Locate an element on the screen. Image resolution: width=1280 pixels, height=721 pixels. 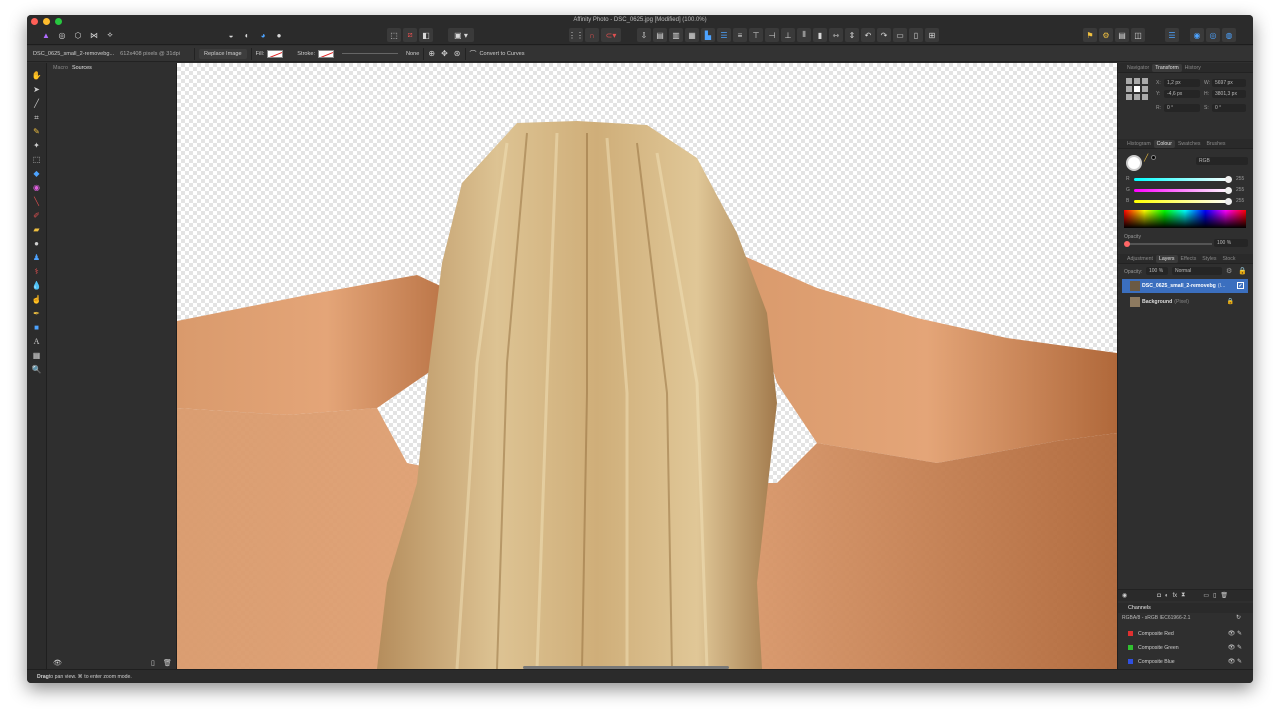
layer-row-selected: DSC_0625_small_2-removebg (I... ✓ is located at coordinates (1185, 286).